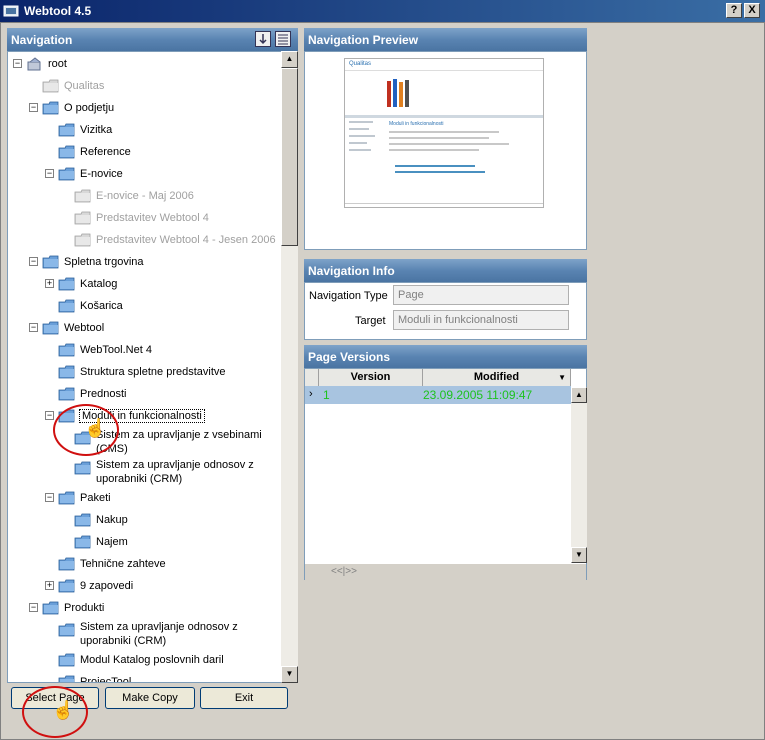 The width and height of the screenshot is (765, 740). I want to click on versions-scrollbar: ▲ ▼, so click(579, 475).